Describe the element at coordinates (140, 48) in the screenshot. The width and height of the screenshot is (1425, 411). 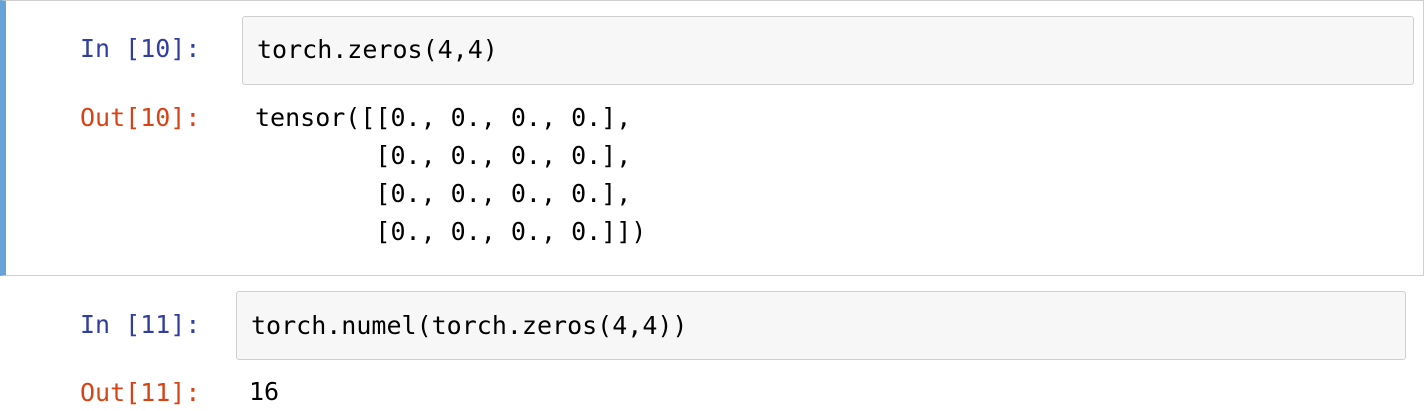
I see `input-prompt-10: In [10]:` at that location.